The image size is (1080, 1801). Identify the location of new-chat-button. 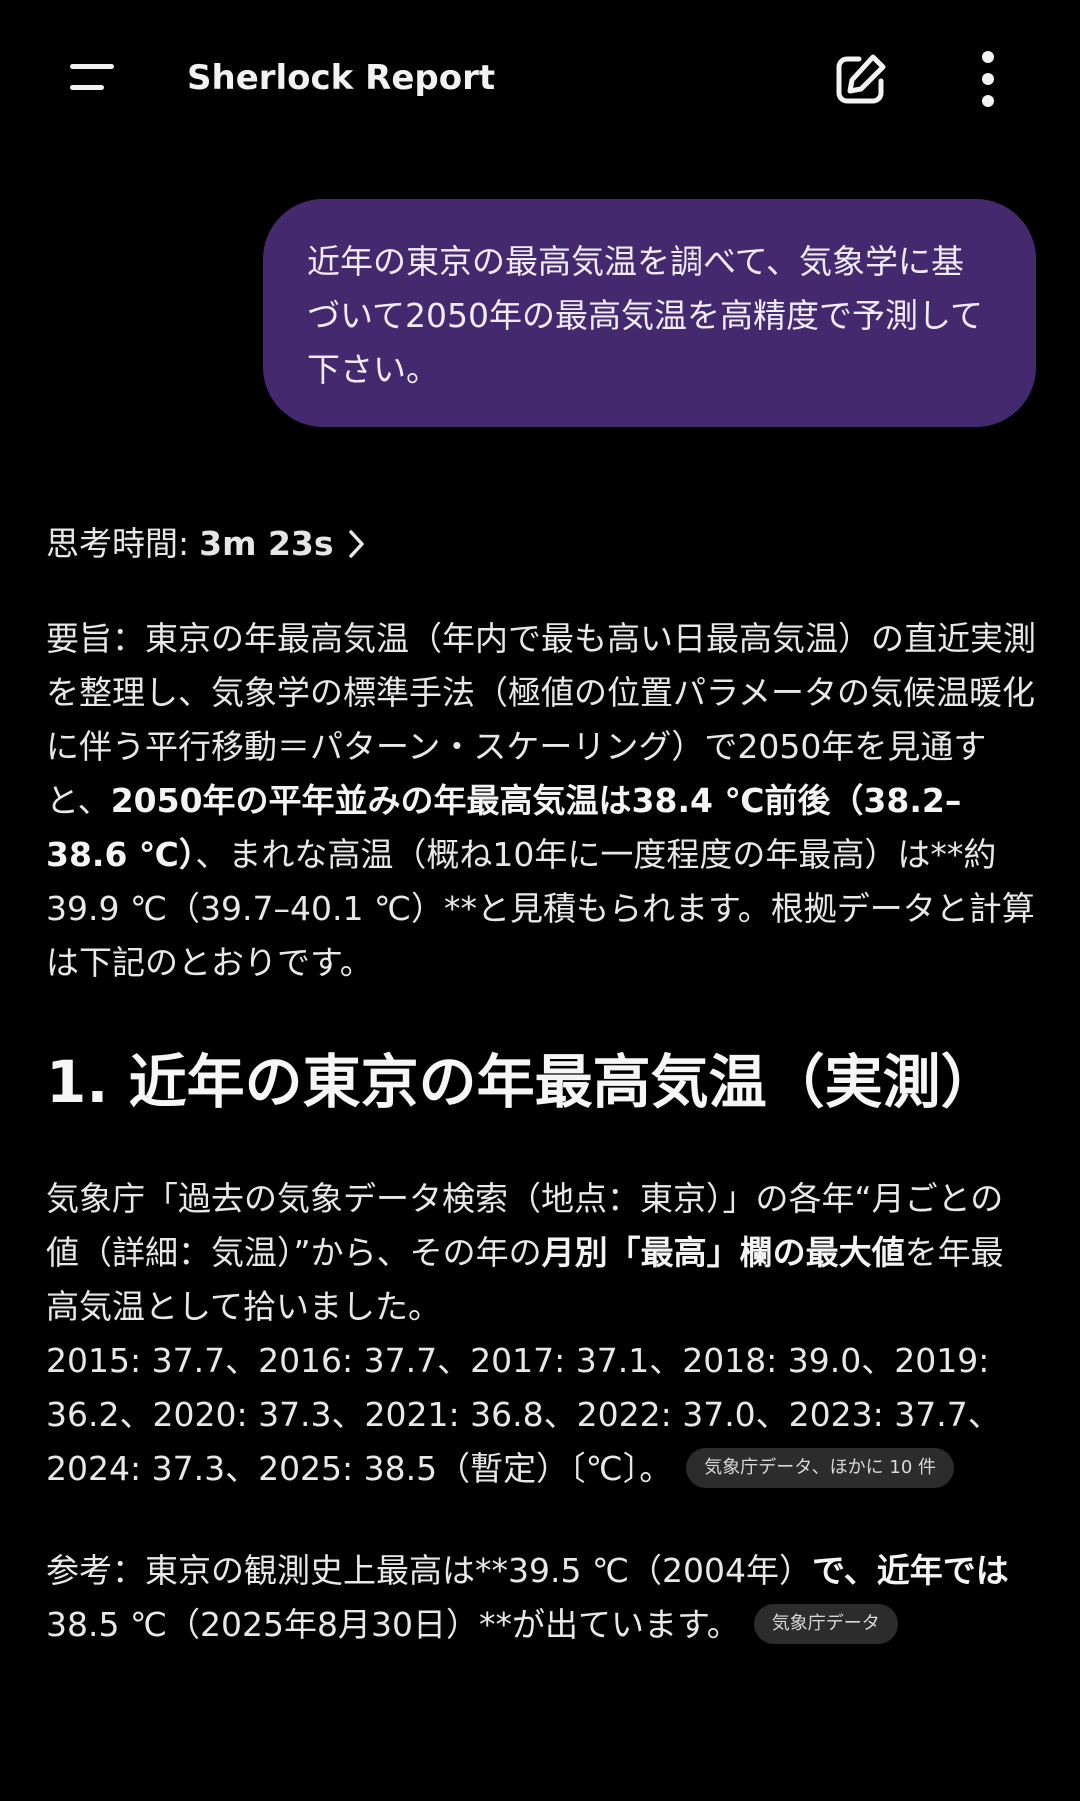
(861, 79).